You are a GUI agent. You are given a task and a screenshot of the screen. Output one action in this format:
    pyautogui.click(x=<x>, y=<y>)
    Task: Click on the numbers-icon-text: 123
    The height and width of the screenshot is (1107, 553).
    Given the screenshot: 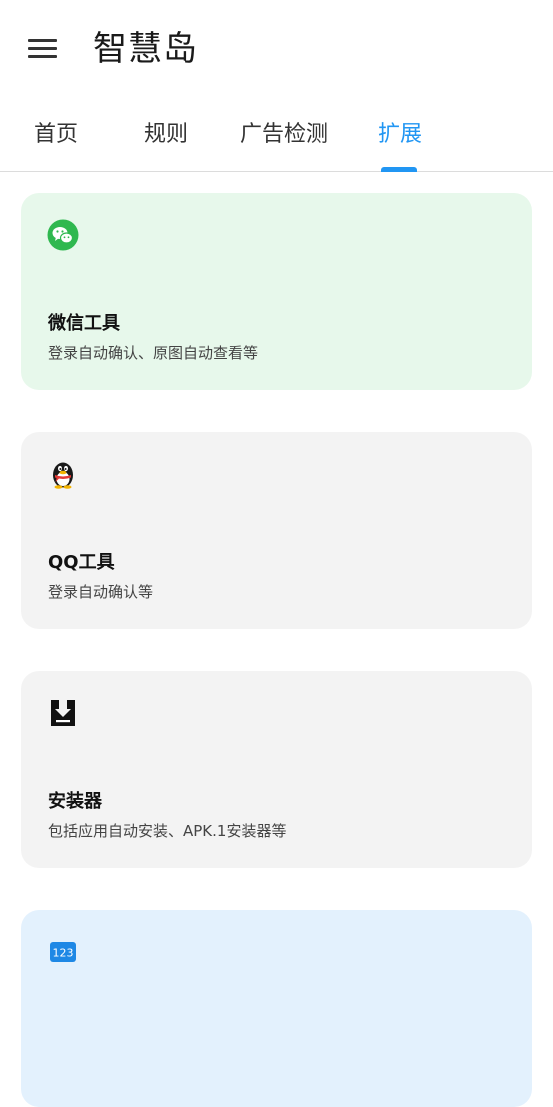 What is the action you would take?
    pyautogui.click(x=63, y=953)
    